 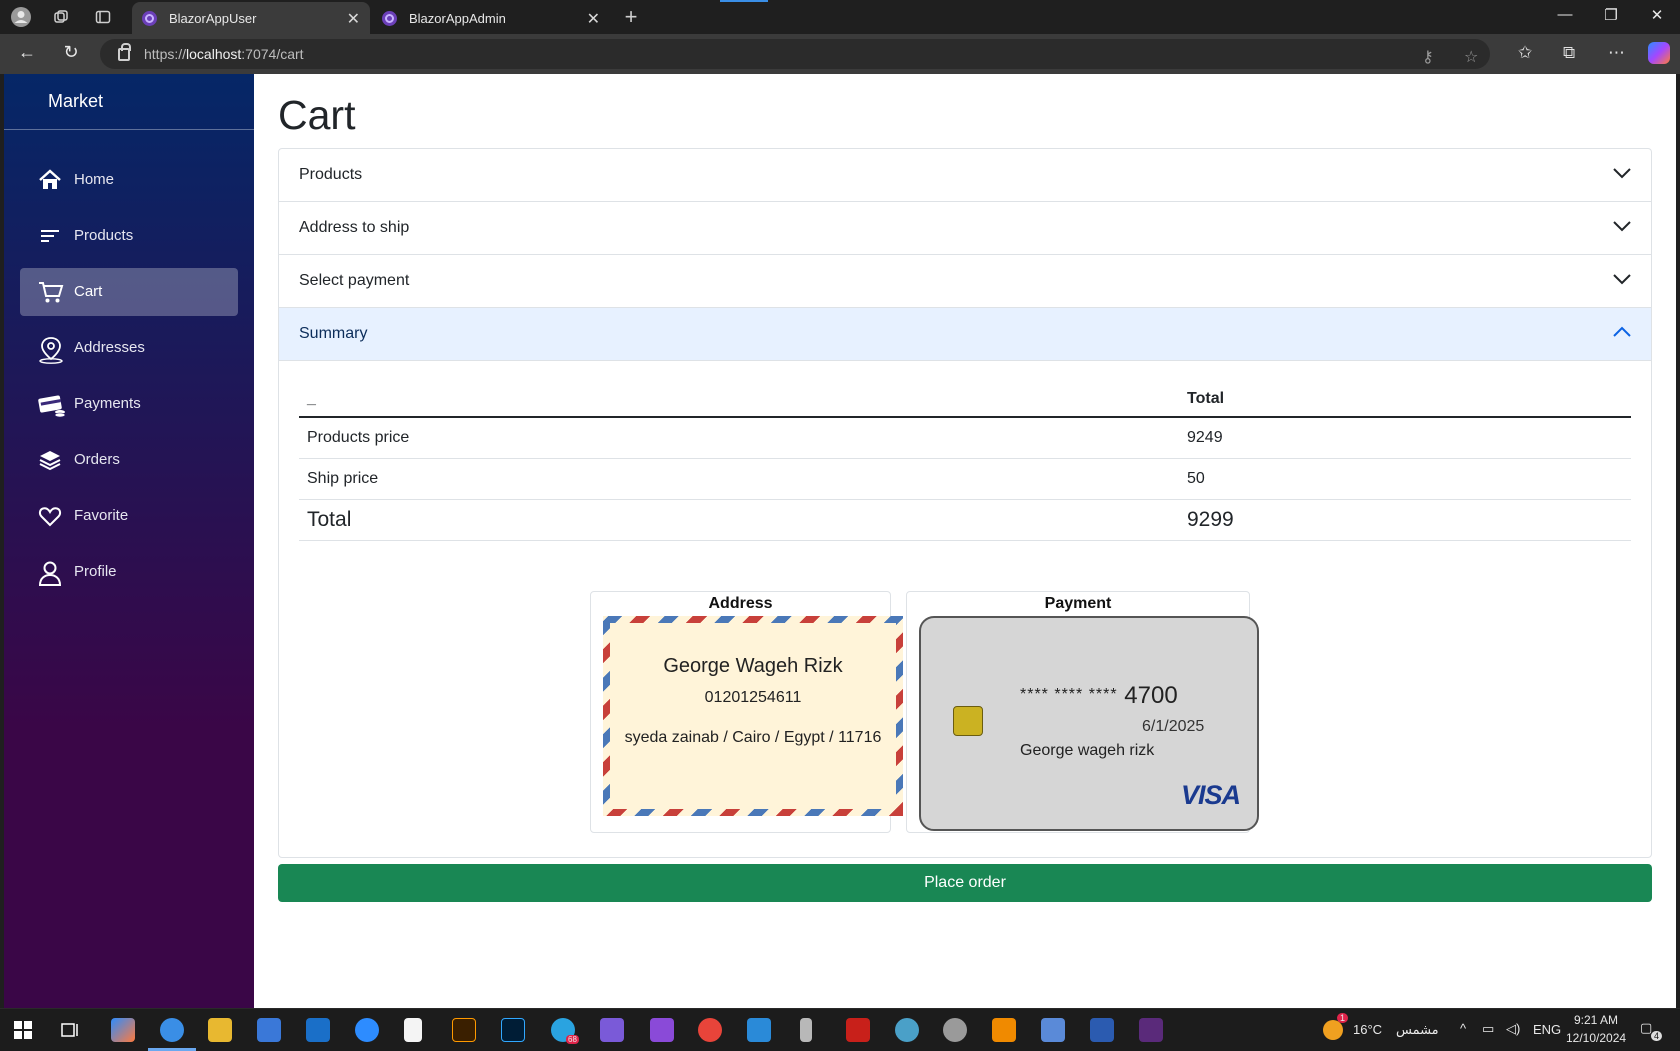 I want to click on list-icon, so click(x=50, y=236).